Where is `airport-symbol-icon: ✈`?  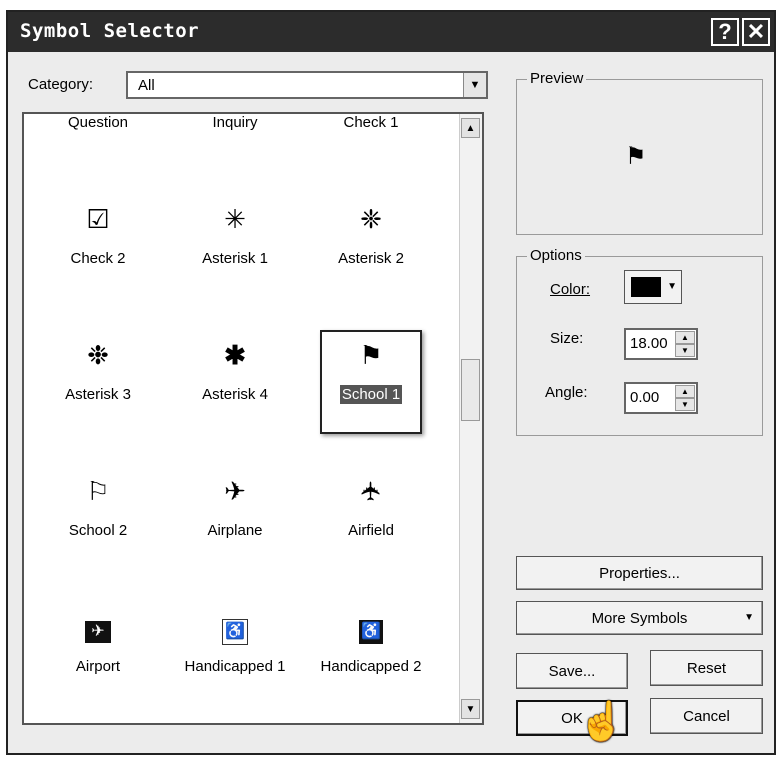 airport-symbol-icon: ✈ is located at coordinates (98, 627).